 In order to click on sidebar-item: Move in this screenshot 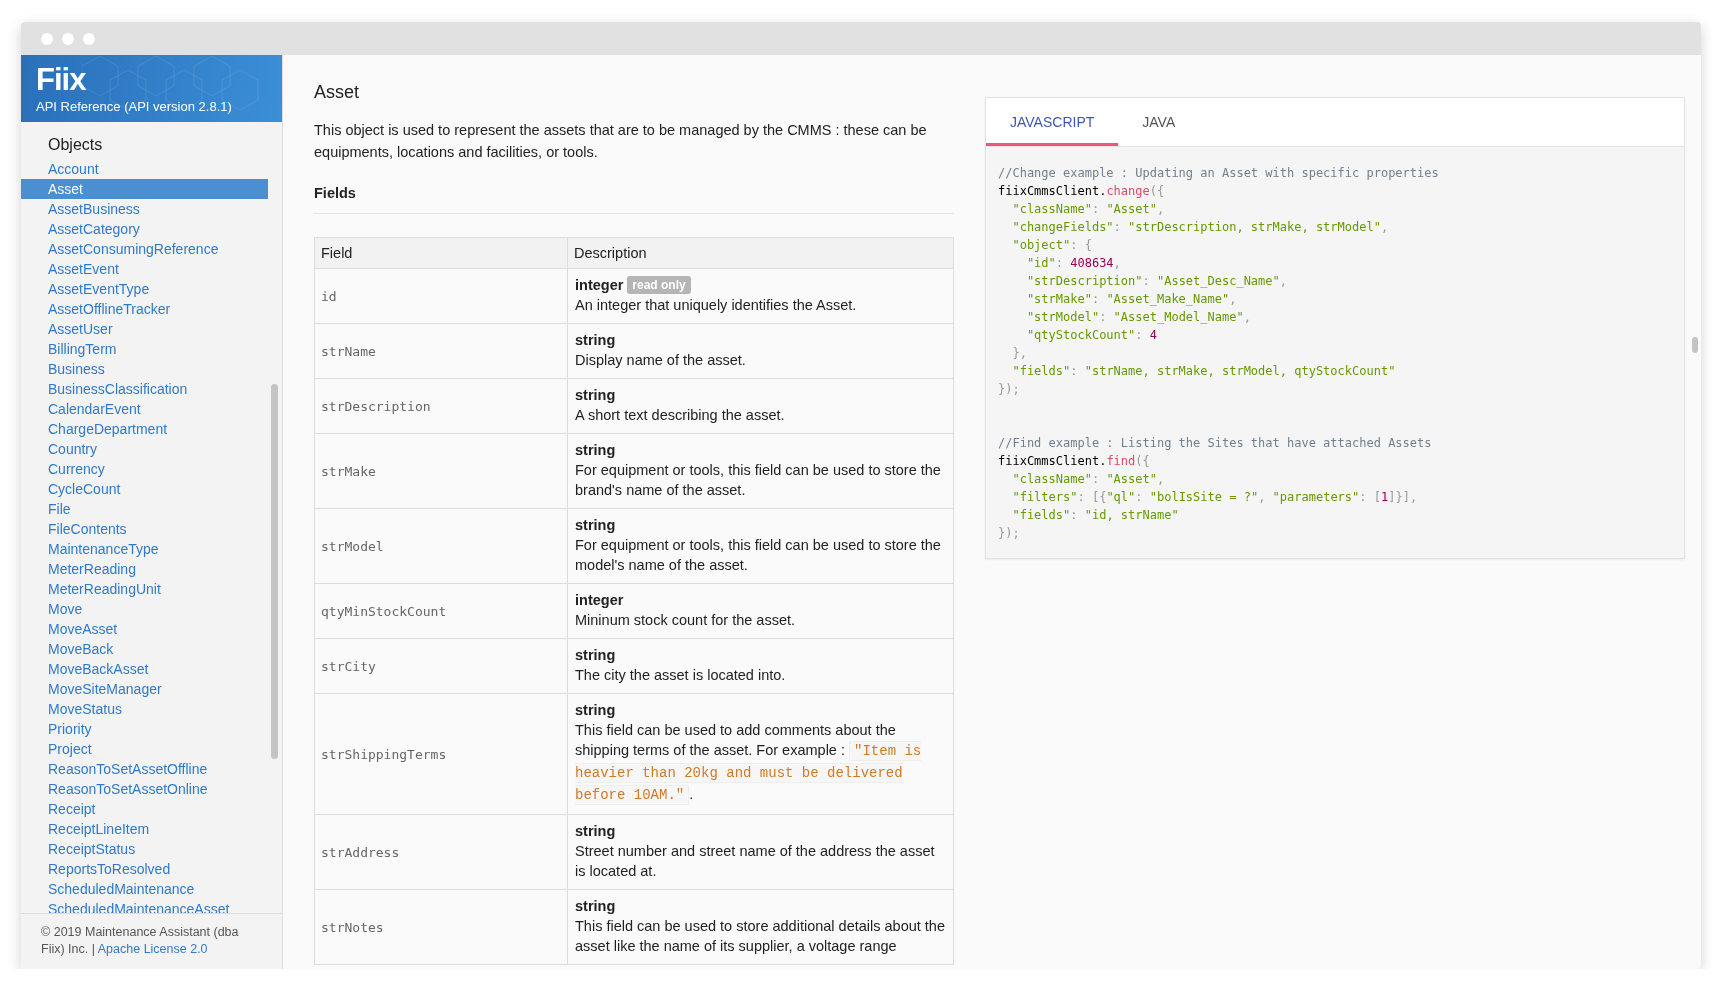, I will do `click(144, 609)`.